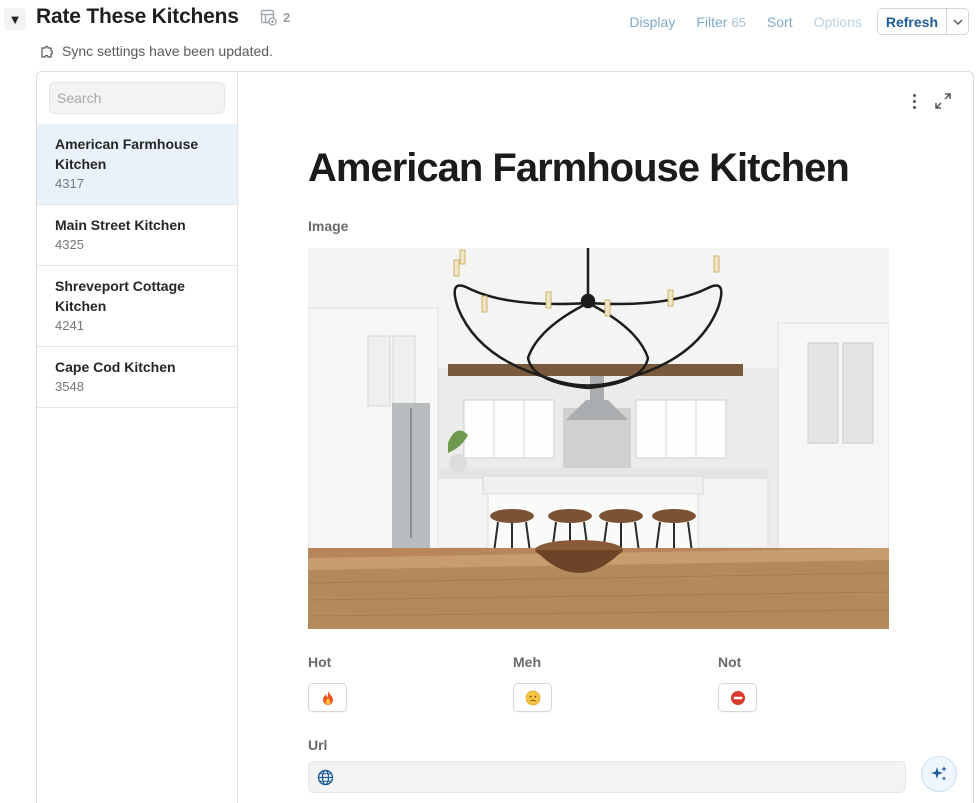  Describe the element at coordinates (527, 662) in the screenshot. I see `meh-label: Meh` at that location.